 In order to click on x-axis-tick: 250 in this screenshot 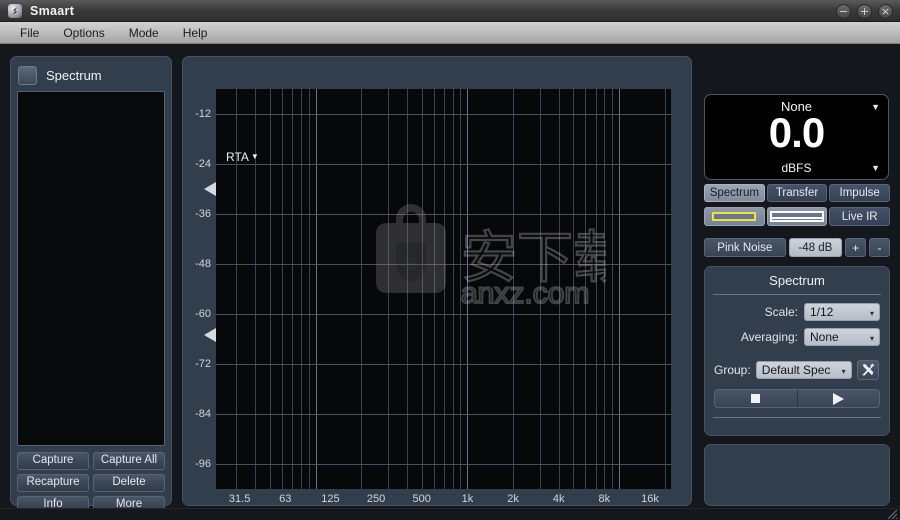, I will do `click(376, 499)`.